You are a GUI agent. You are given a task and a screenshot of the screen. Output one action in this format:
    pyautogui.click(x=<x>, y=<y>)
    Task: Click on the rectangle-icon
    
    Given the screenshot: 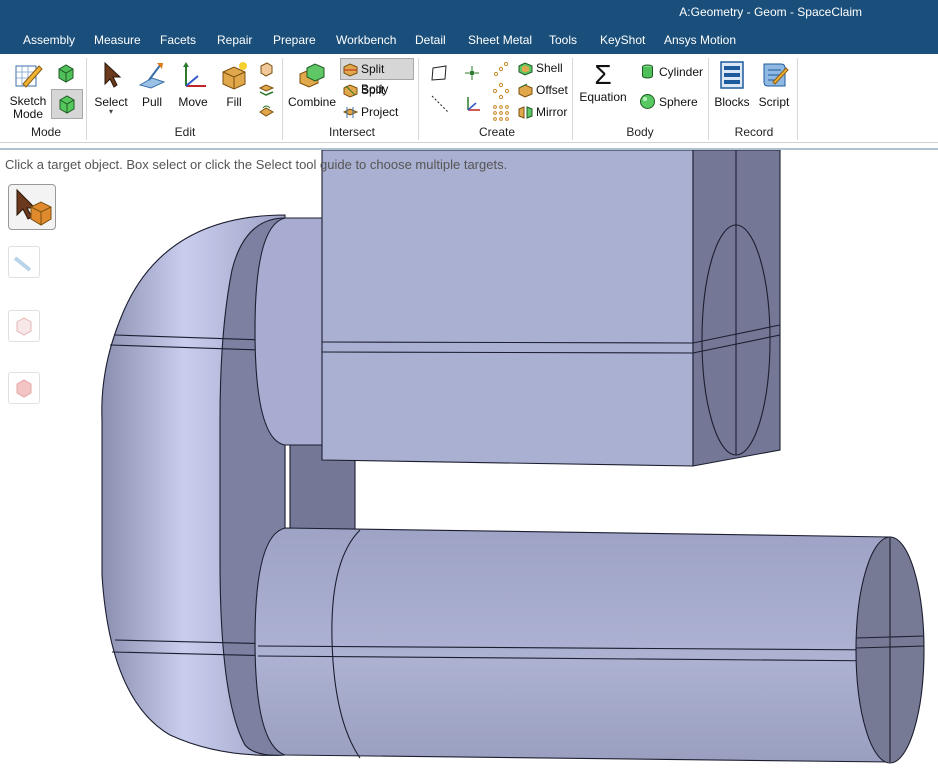 What is the action you would take?
    pyautogui.click(x=439, y=73)
    